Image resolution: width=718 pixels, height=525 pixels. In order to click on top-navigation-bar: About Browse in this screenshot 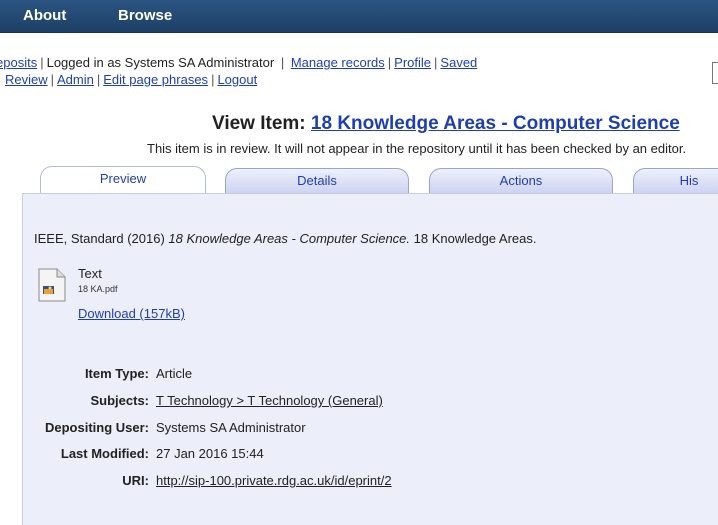, I will do `click(359, 16)`.